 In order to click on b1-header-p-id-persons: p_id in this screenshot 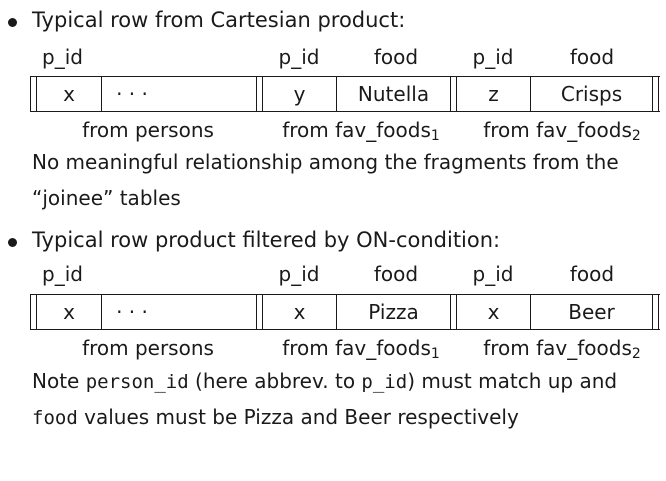, I will do `click(62, 57)`.